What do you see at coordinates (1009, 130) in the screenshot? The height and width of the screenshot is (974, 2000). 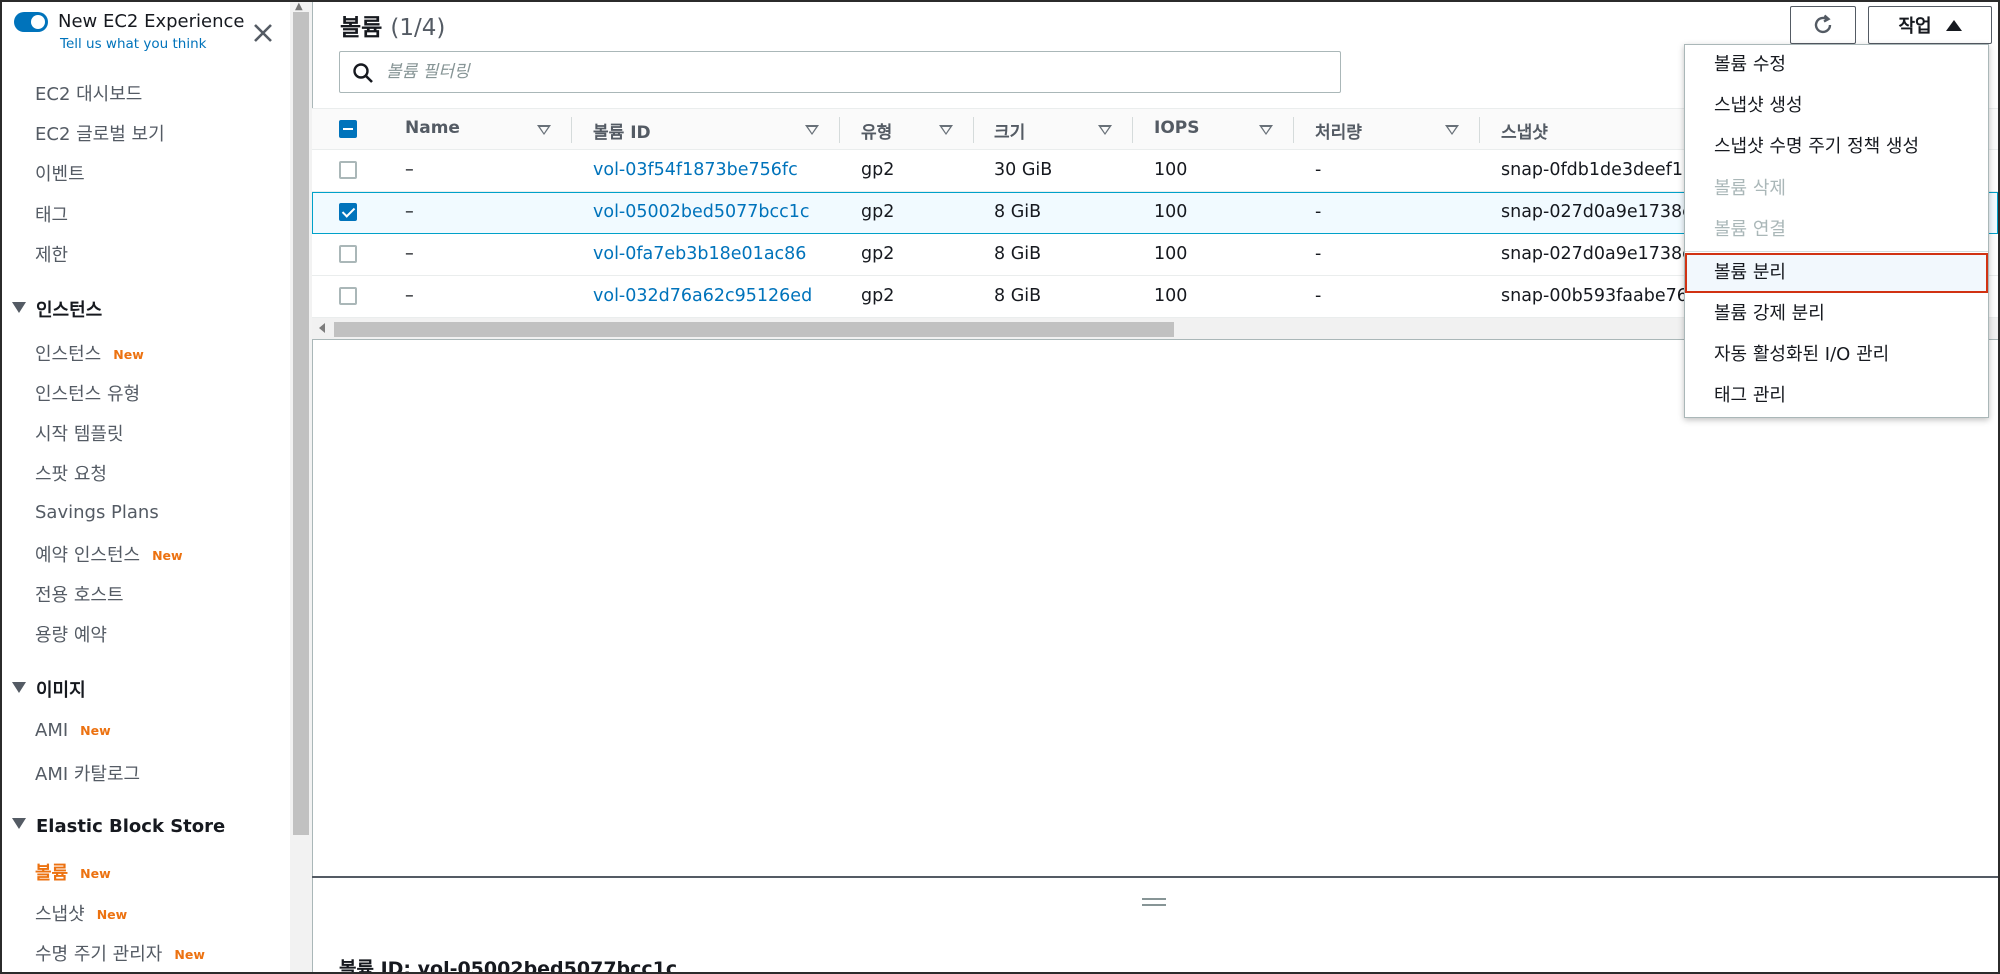 I see `column-header-size: 크기` at bounding box center [1009, 130].